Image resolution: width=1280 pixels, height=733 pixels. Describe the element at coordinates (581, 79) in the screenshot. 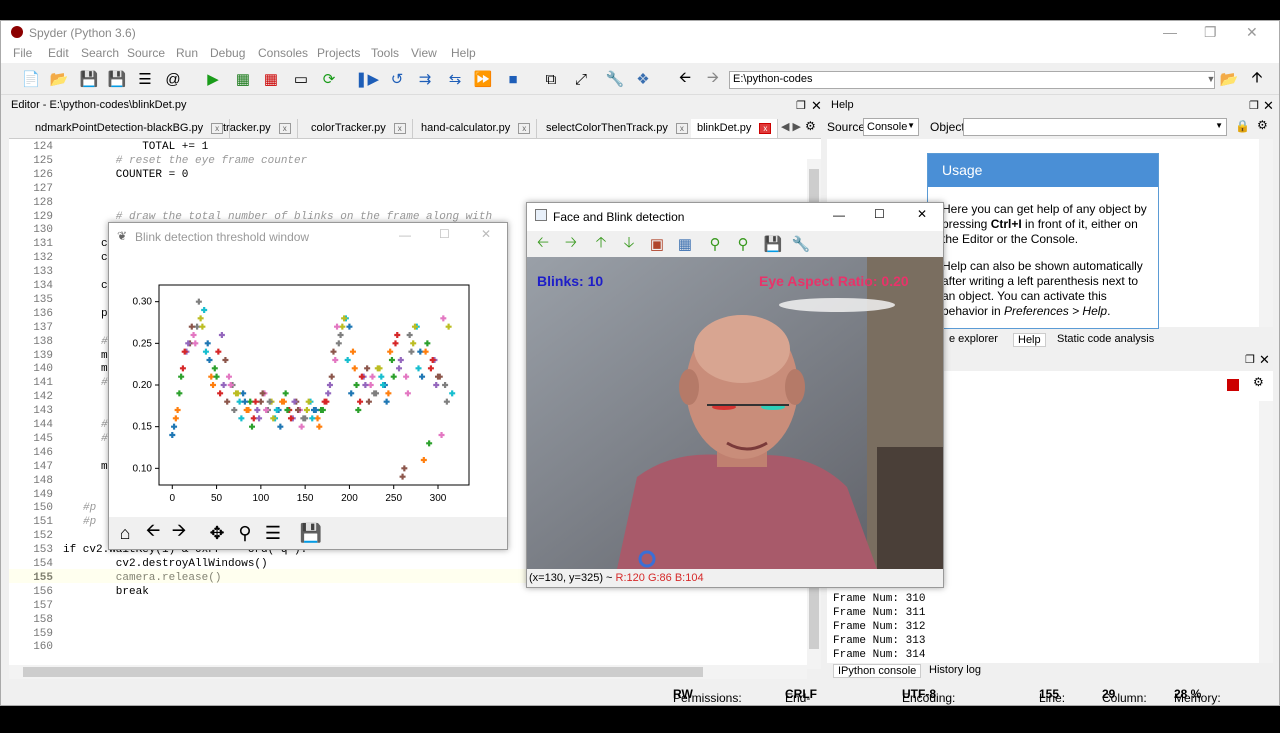

I see `fullscreen-icon: ⤢` at that location.